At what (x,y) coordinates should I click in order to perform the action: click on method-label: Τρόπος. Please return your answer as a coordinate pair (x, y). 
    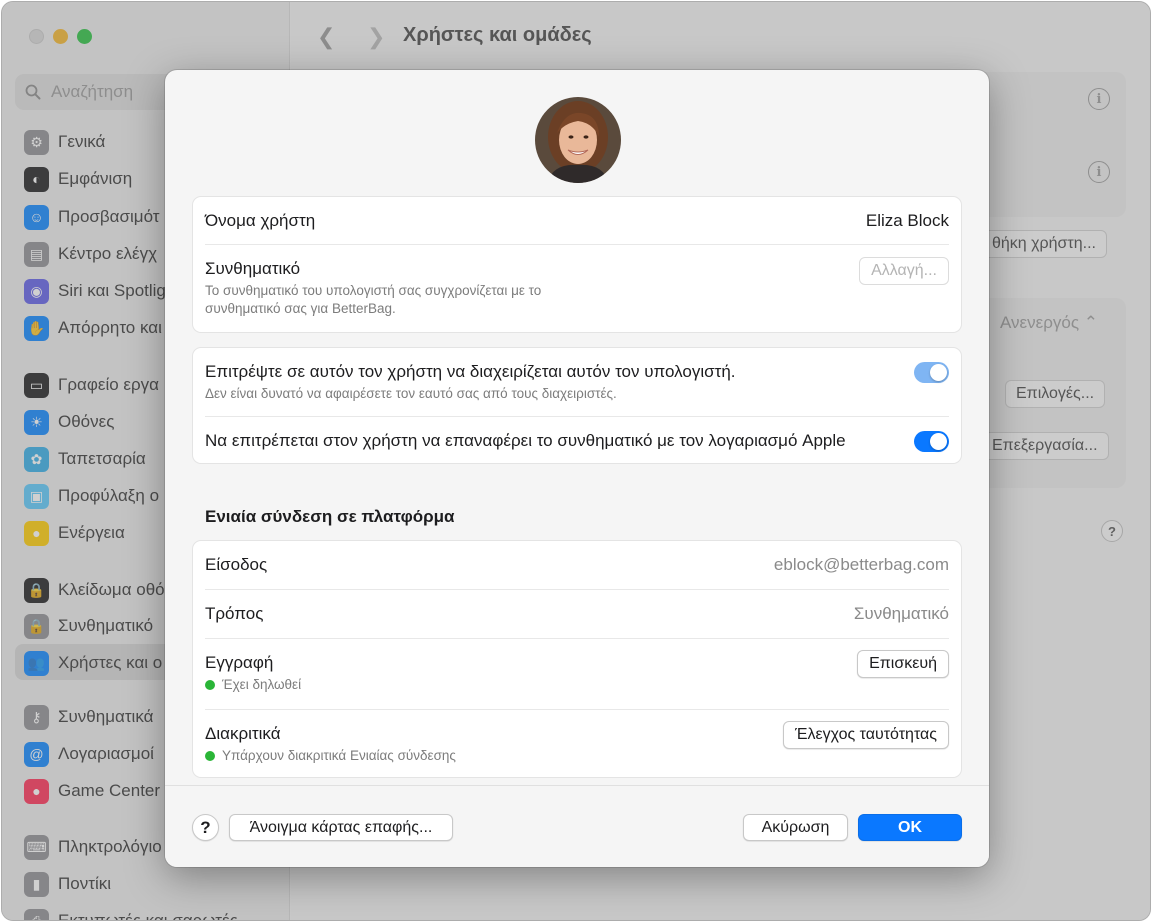
    Looking at the image, I should click on (234, 613).